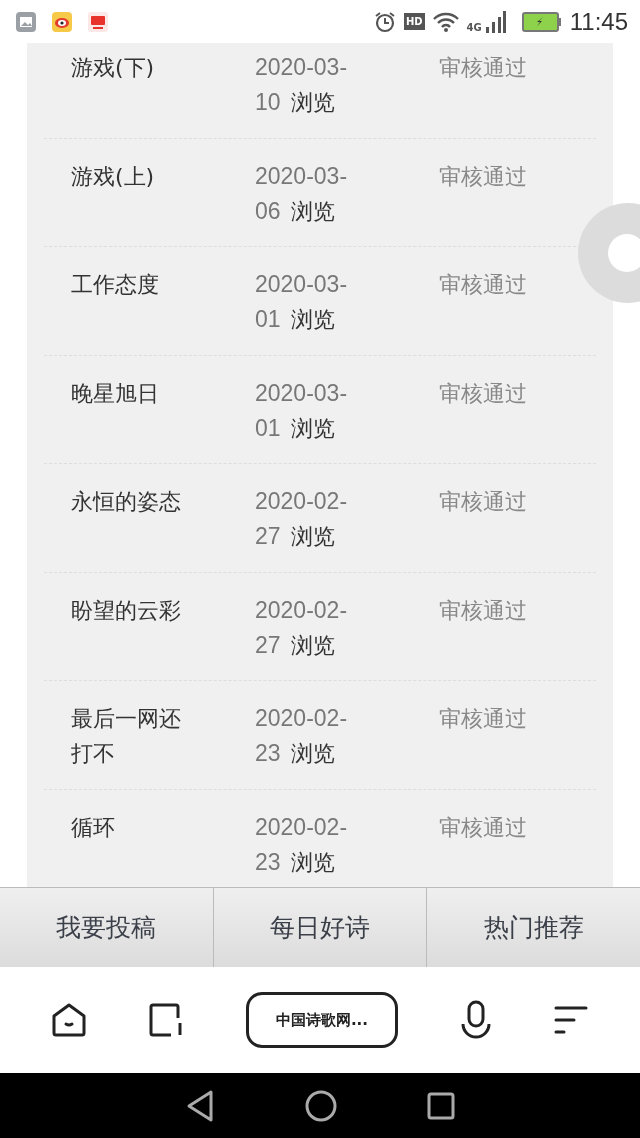 This screenshot has width=640, height=1138. What do you see at coordinates (136, 419) in the screenshot?
I see `poem-title-link: 晚星旭日` at bounding box center [136, 419].